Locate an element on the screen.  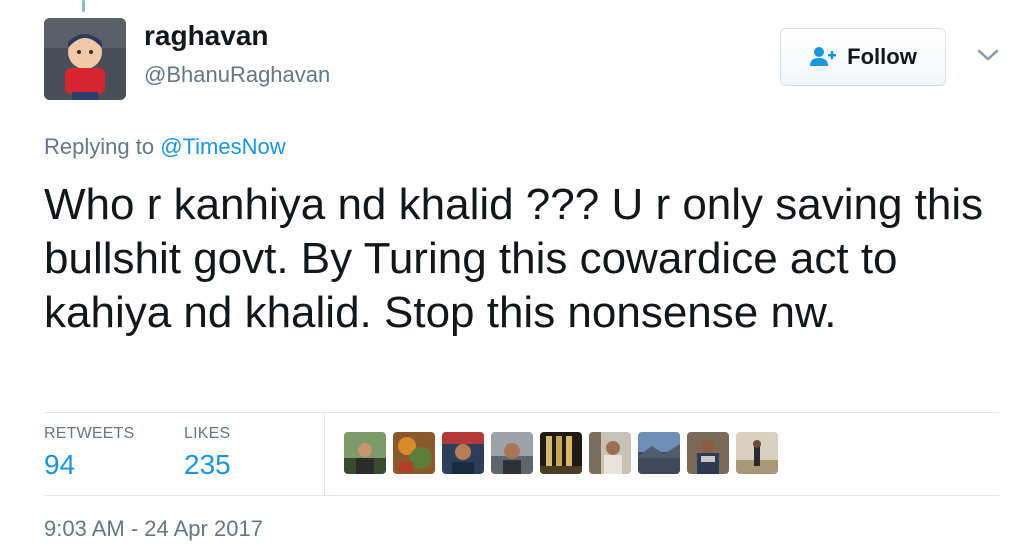
tweet-menu-button is located at coordinates (988, 55).